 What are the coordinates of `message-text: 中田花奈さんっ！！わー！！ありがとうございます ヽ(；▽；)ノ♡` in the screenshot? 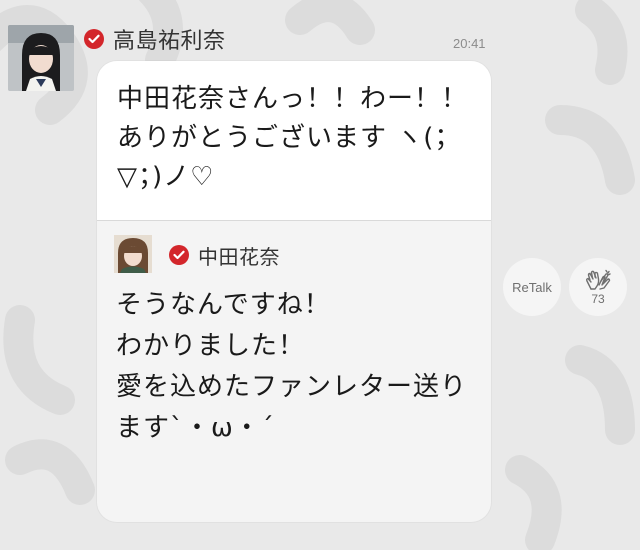 It's located at (293, 138).